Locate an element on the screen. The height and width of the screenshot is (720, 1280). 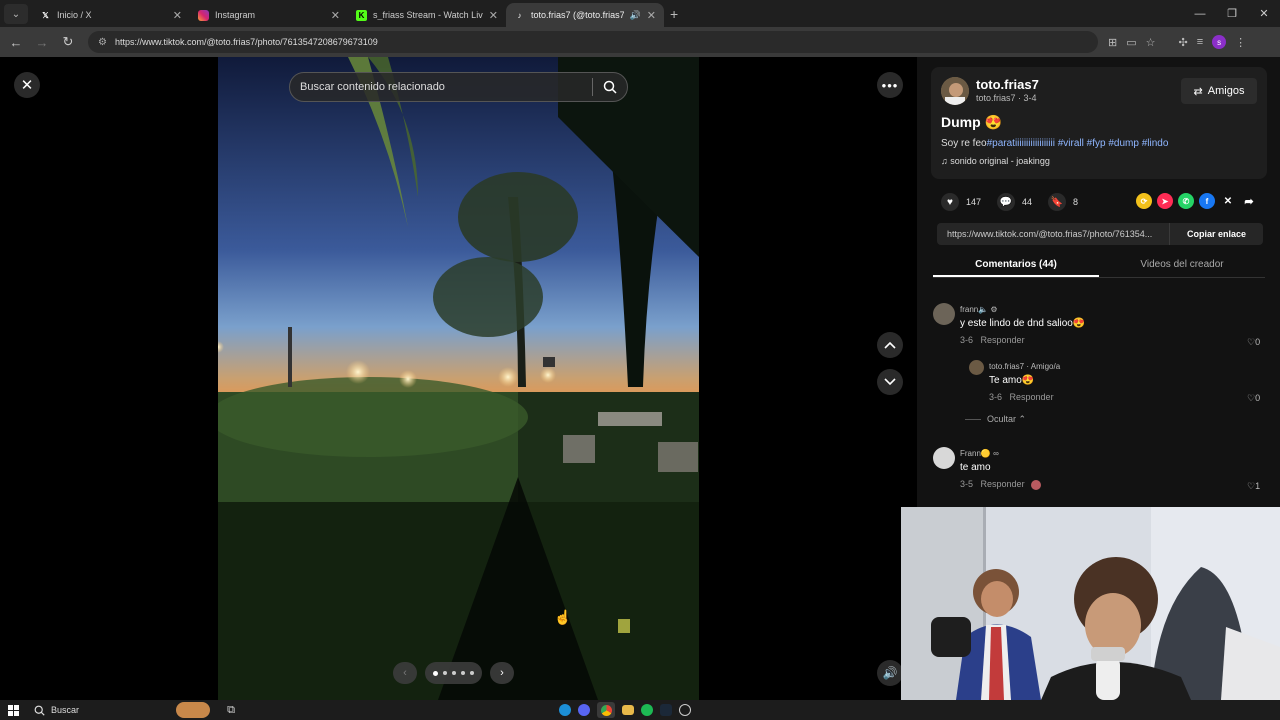
friends-label: Amigos is located at coordinates (1226, 91).